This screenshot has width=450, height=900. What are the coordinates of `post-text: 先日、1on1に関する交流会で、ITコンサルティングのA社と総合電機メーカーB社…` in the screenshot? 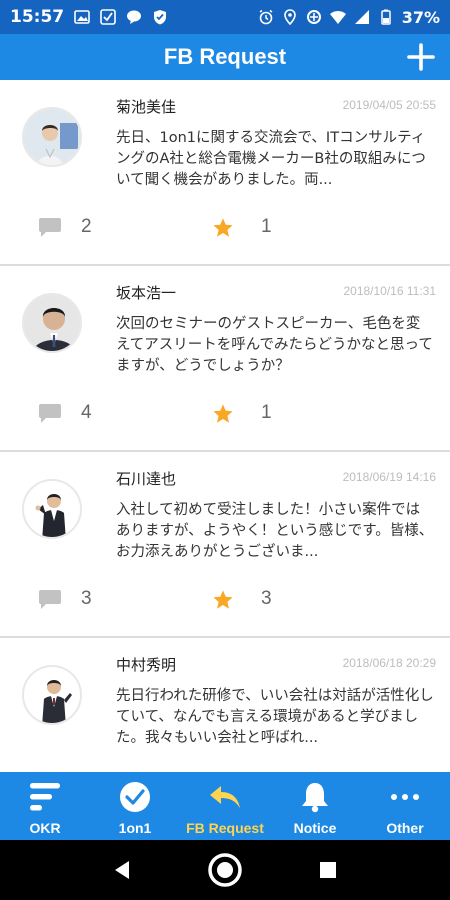 It's located at (271, 159).